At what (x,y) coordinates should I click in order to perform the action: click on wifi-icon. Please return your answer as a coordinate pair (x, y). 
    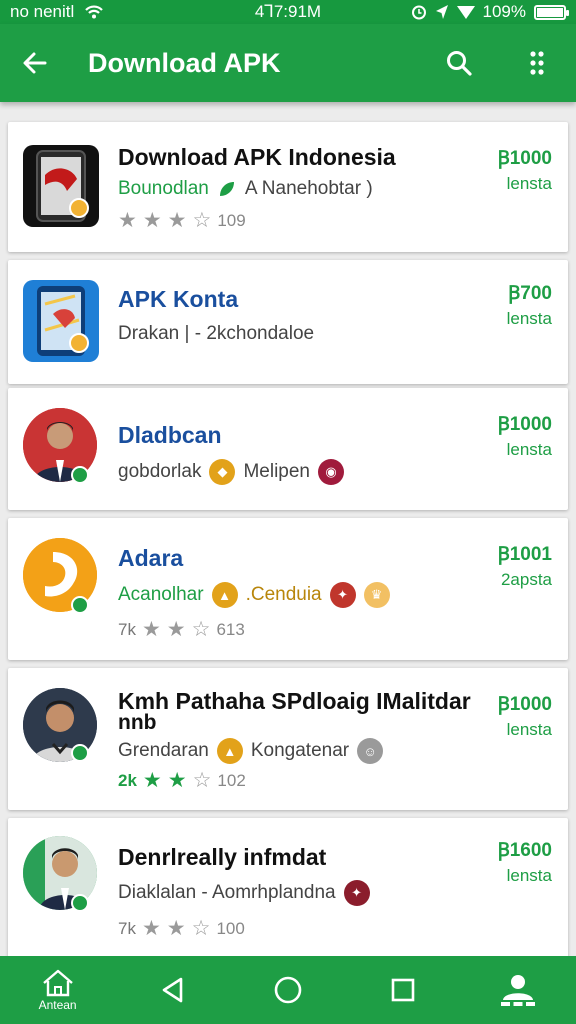
    Looking at the image, I should click on (94, 12).